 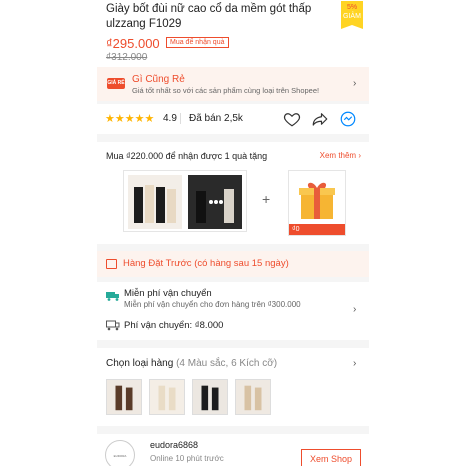 What do you see at coordinates (187, 458) in the screenshot?
I see `shop-status: Online 10 phút trước` at bounding box center [187, 458].